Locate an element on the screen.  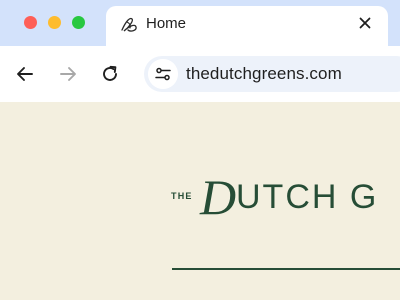
arrow-right-icon is located at coordinates (68, 74).